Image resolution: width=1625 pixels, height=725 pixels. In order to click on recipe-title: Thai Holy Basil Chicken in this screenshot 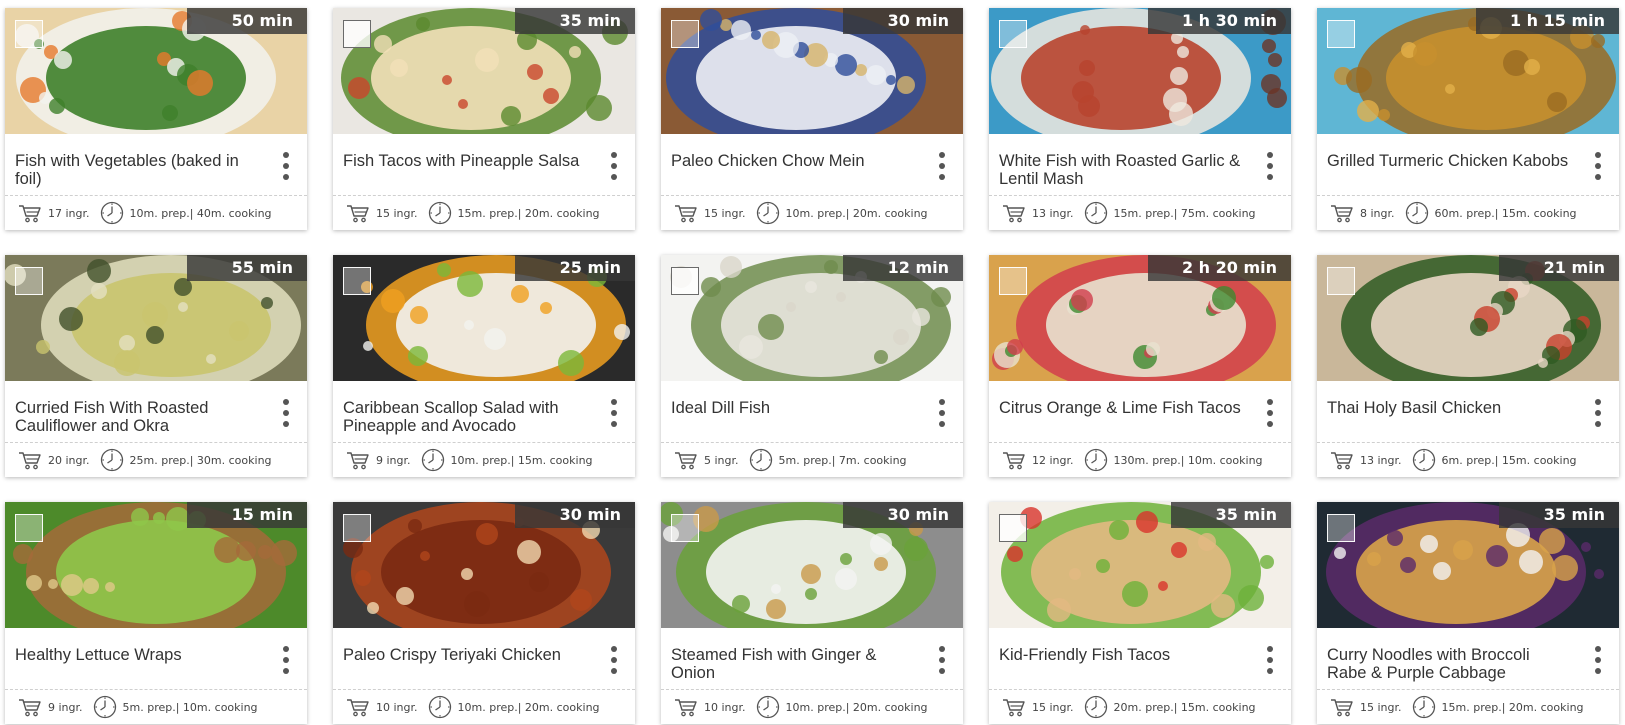, I will do `click(1450, 408)`.